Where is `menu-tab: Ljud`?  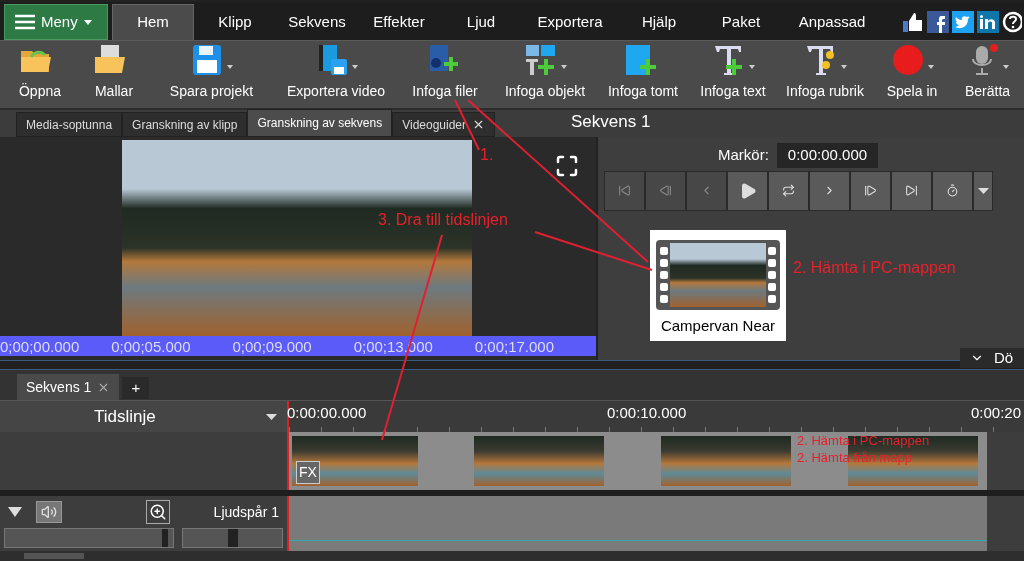
menu-tab: Ljud is located at coordinates (481, 22).